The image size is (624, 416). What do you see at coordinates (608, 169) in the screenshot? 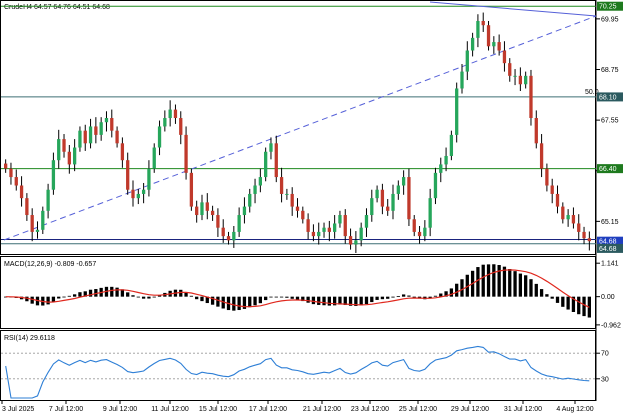
I see `price-tag-label: 66.40` at bounding box center [608, 169].